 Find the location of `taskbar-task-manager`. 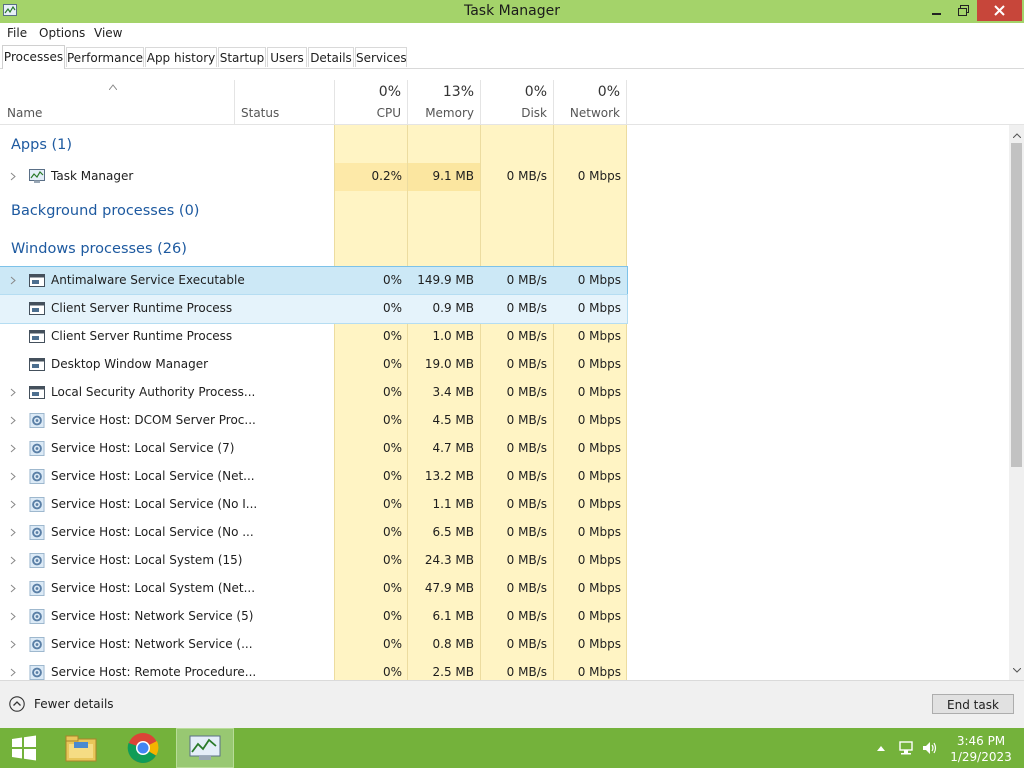

taskbar-task-manager is located at coordinates (205, 748).